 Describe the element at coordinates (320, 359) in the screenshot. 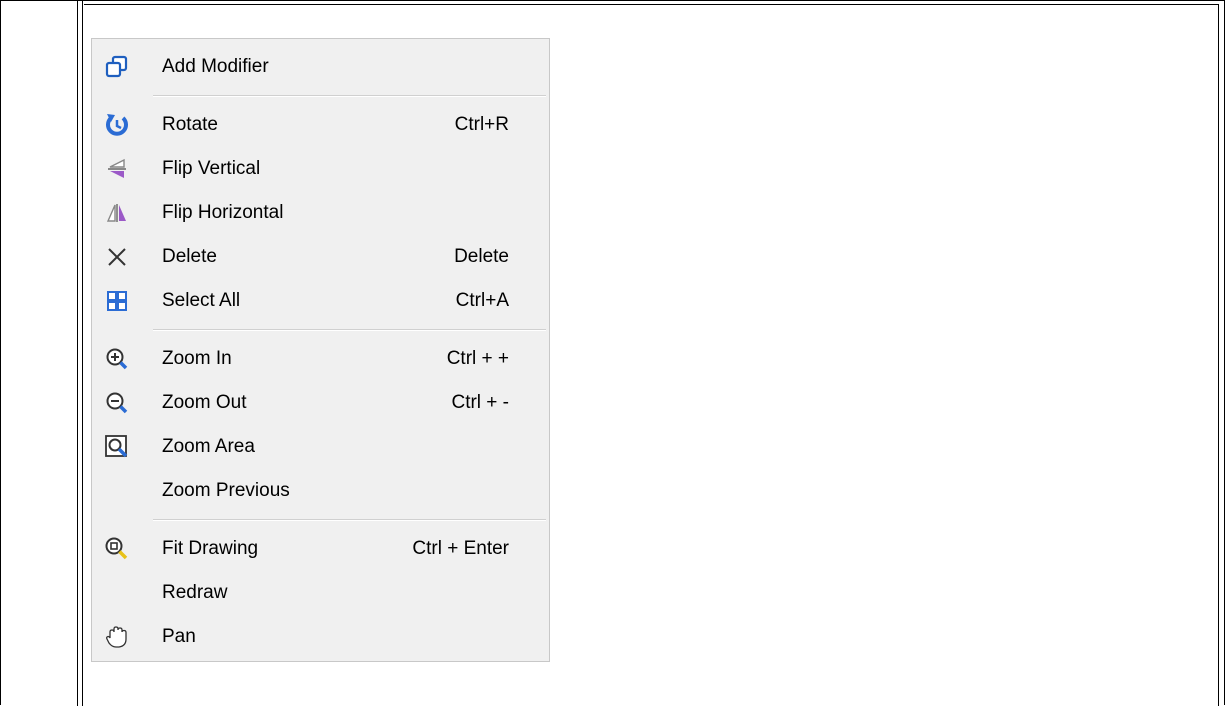

I see `menu-item-zoom-in: Zoom In Ctrl + +` at that location.